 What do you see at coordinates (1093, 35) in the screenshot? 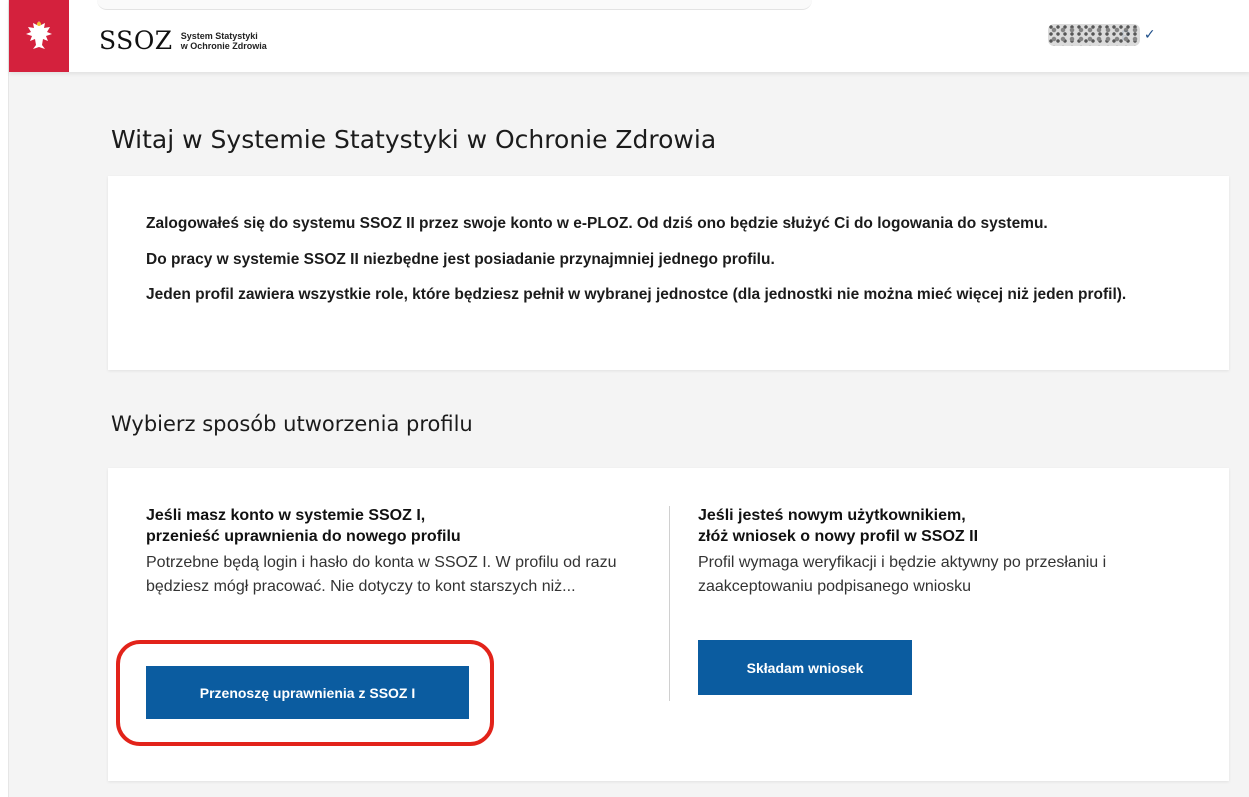
I see `user-name-redacted` at bounding box center [1093, 35].